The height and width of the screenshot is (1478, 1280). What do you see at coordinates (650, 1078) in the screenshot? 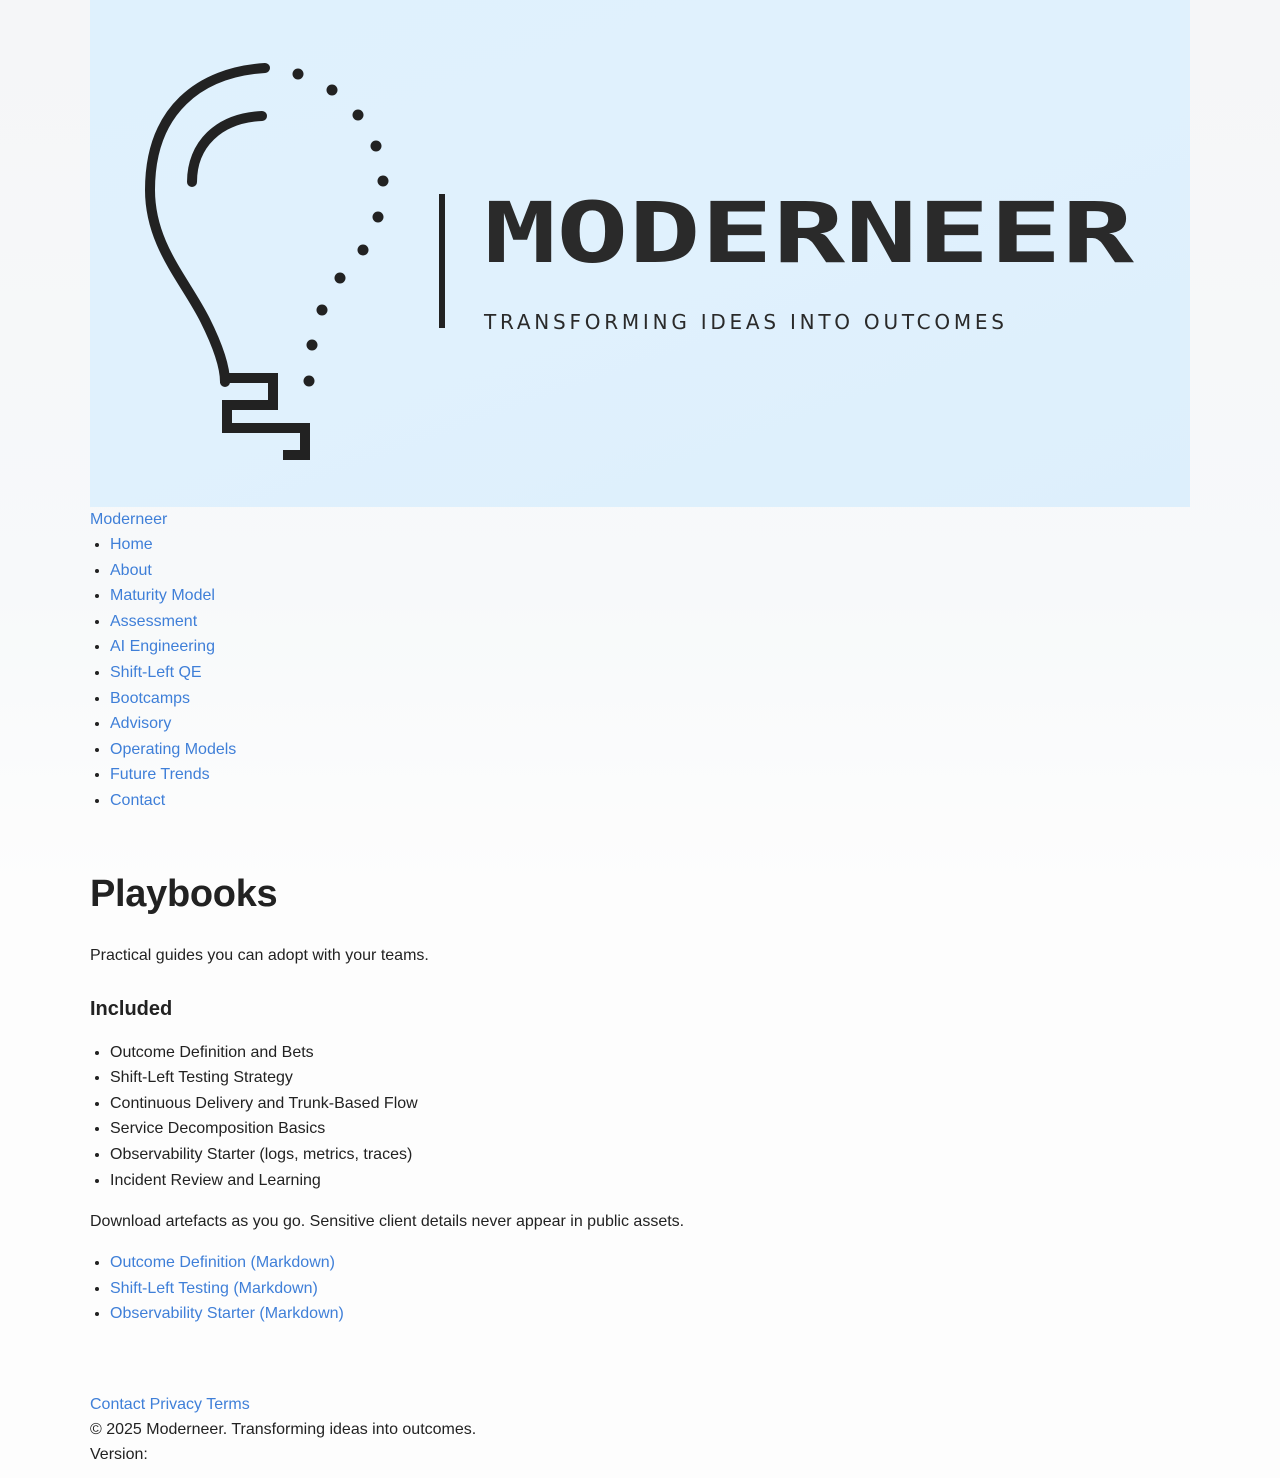
I see `list-item: Shift-Left Testing Strategy` at bounding box center [650, 1078].